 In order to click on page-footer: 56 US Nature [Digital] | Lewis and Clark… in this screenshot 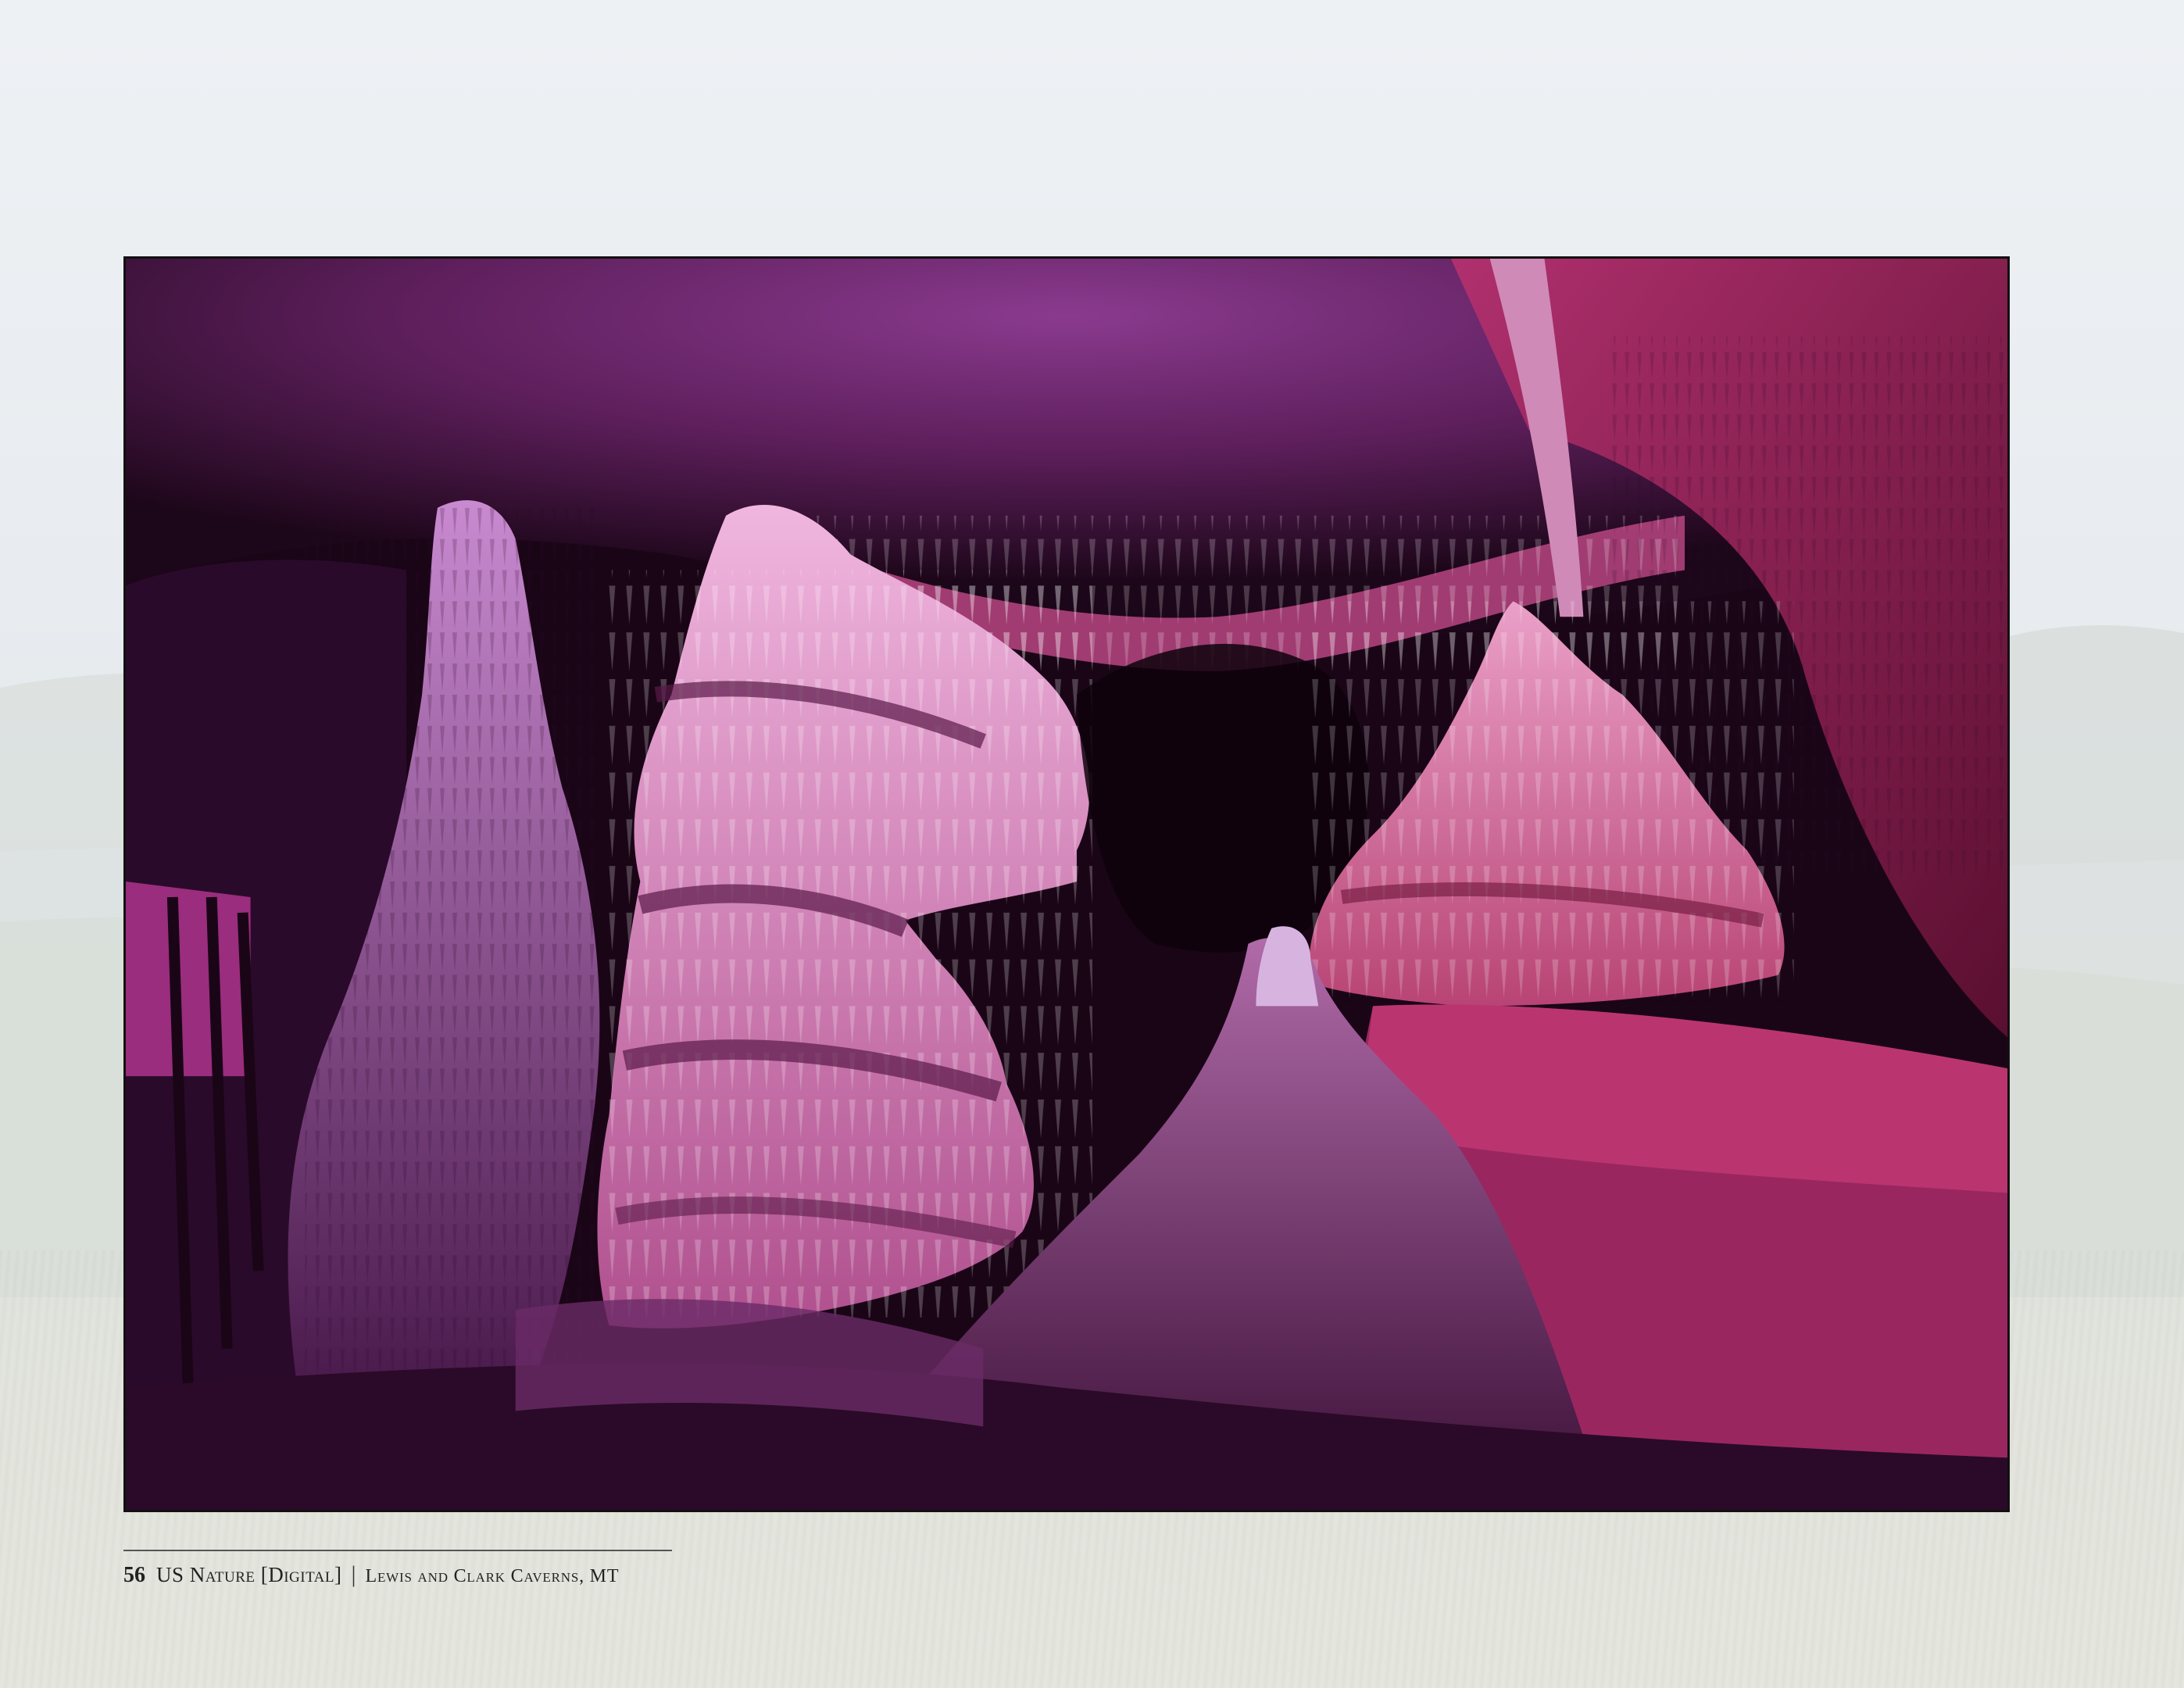, I will do `click(371, 1577)`.